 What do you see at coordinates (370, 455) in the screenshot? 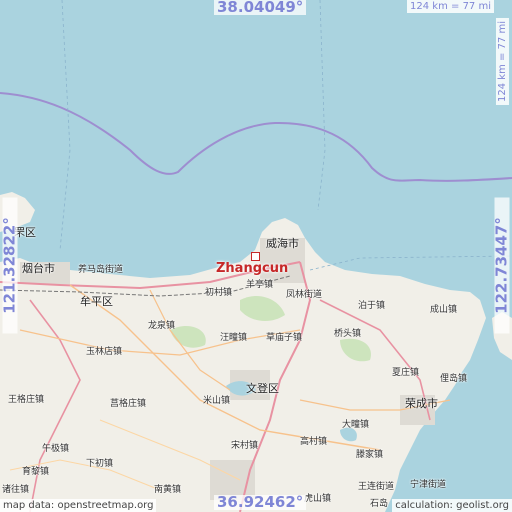
I see `place-label: 滕家镇` at bounding box center [370, 455].